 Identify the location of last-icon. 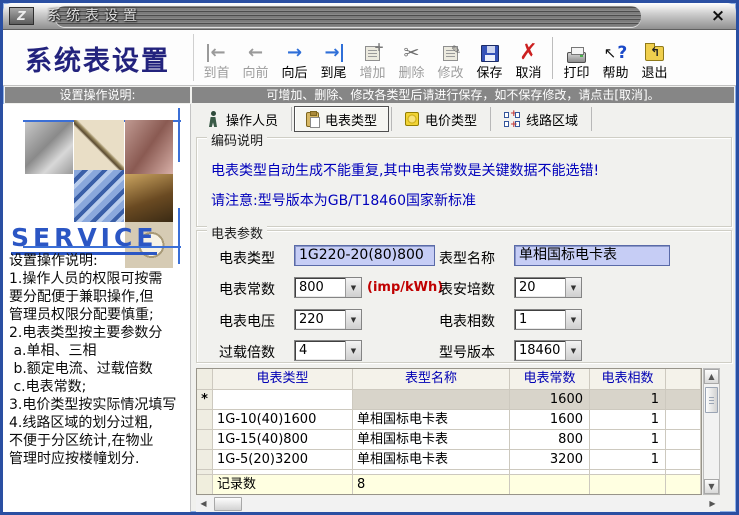
(333, 53).